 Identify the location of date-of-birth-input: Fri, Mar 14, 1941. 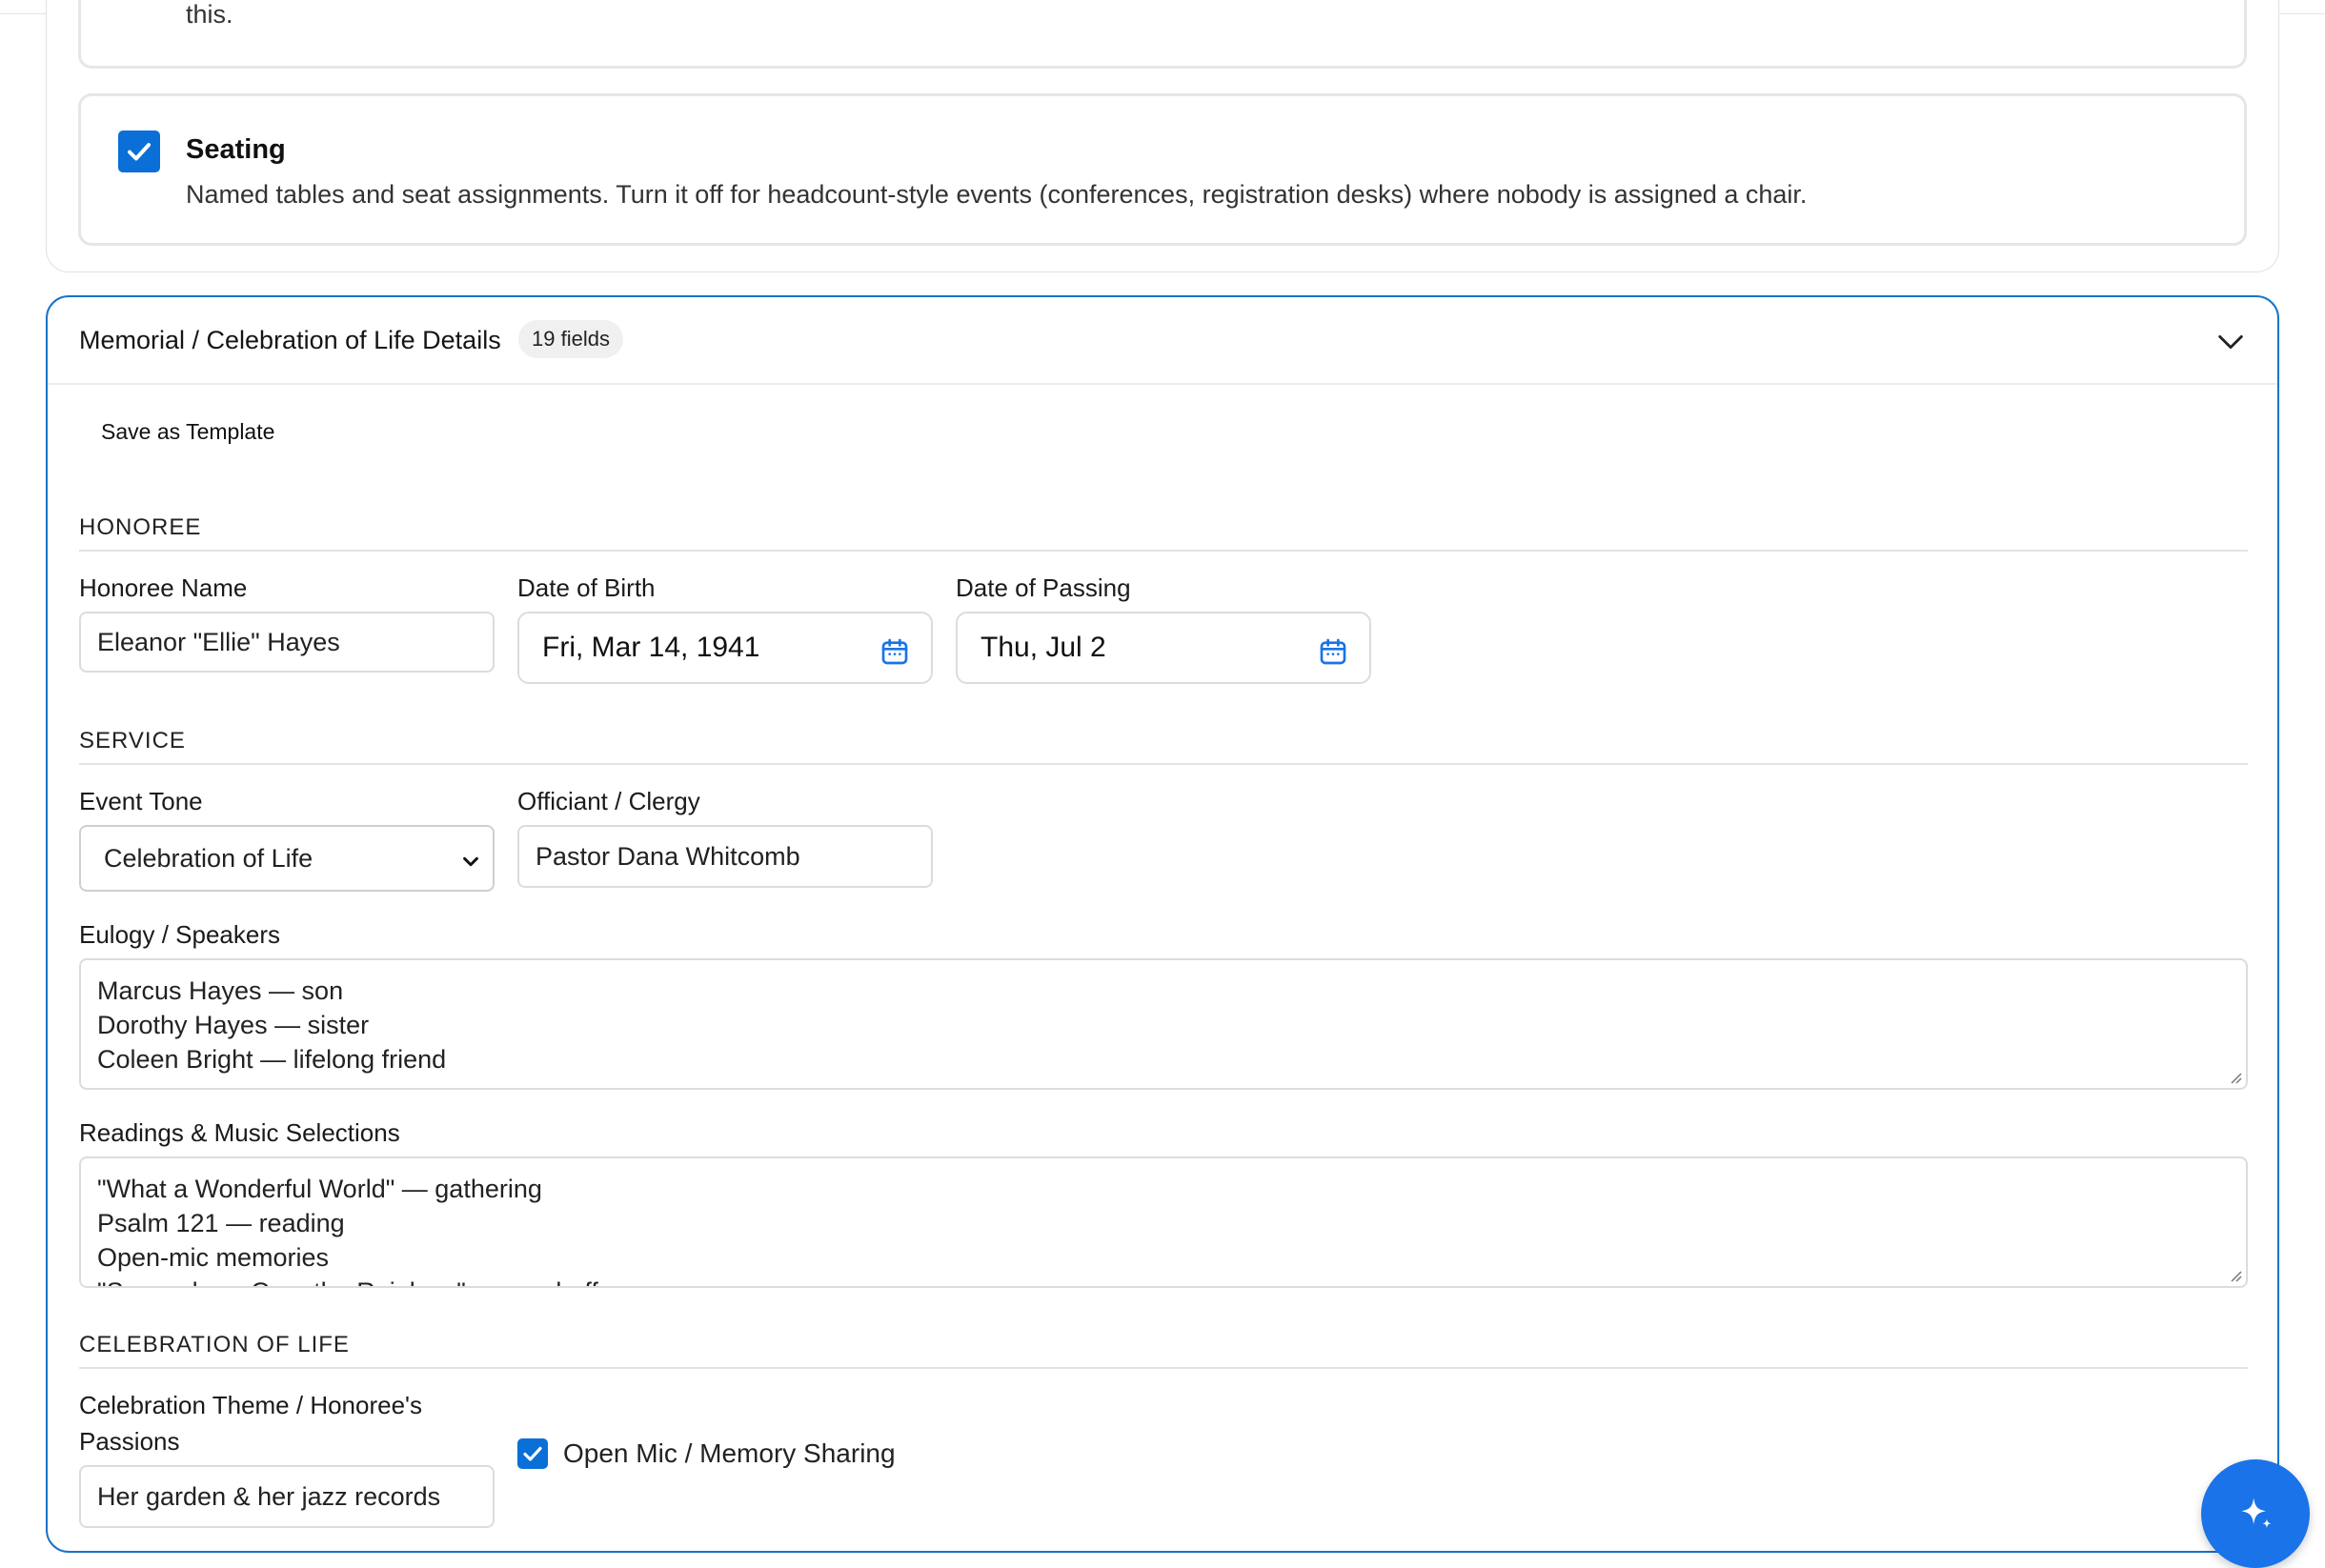
(725, 648).